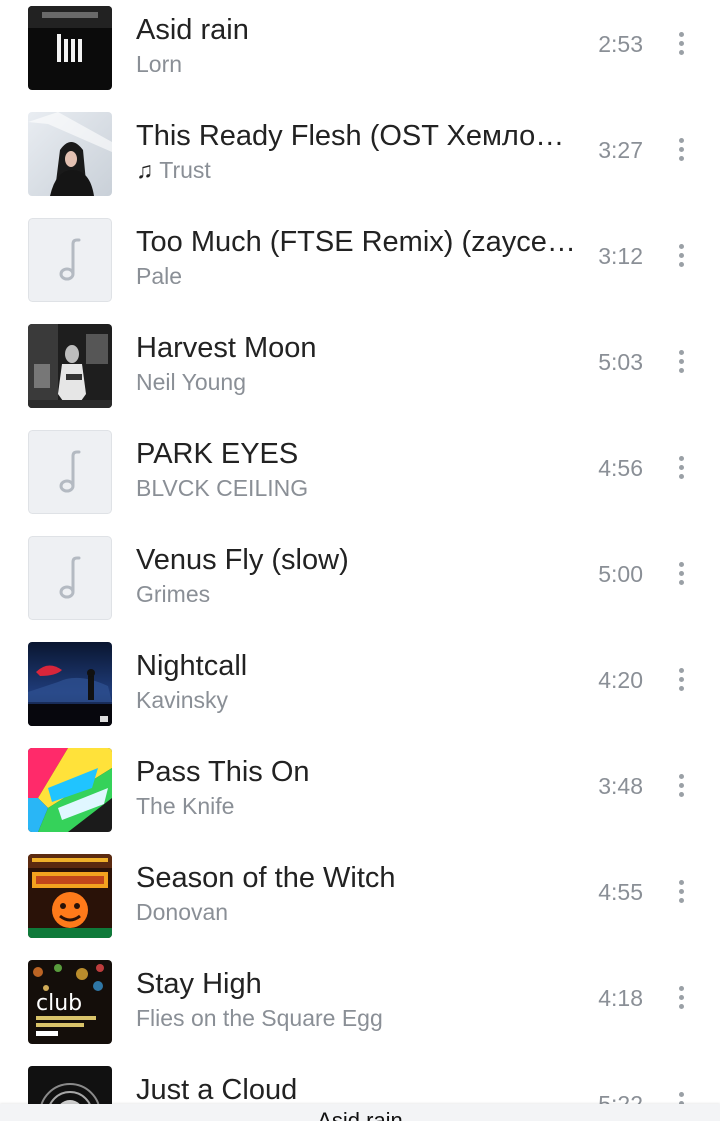 The height and width of the screenshot is (1121, 720). Describe the element at coordinates (70, 790) in the screenshot. I see `the-knife-cover` at that location.